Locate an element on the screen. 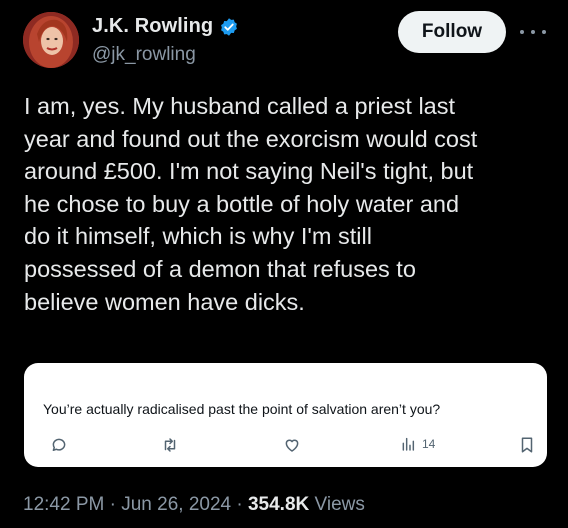  quoted-post-views: 14 is located at coordinates (417, 444).